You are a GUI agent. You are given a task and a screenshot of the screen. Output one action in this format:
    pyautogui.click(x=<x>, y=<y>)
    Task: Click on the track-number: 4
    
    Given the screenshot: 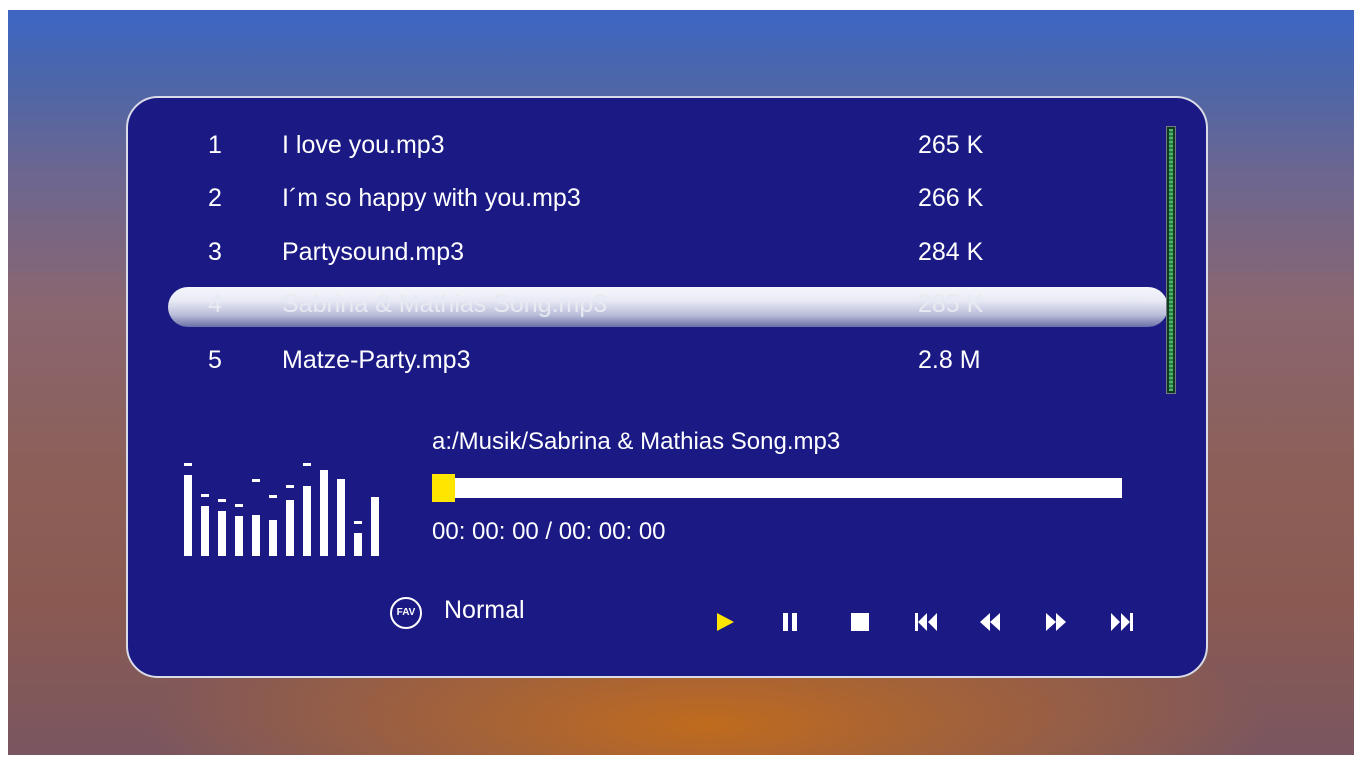 What is the action you would take?
    pyautogui.click(x=215, y=304)
    